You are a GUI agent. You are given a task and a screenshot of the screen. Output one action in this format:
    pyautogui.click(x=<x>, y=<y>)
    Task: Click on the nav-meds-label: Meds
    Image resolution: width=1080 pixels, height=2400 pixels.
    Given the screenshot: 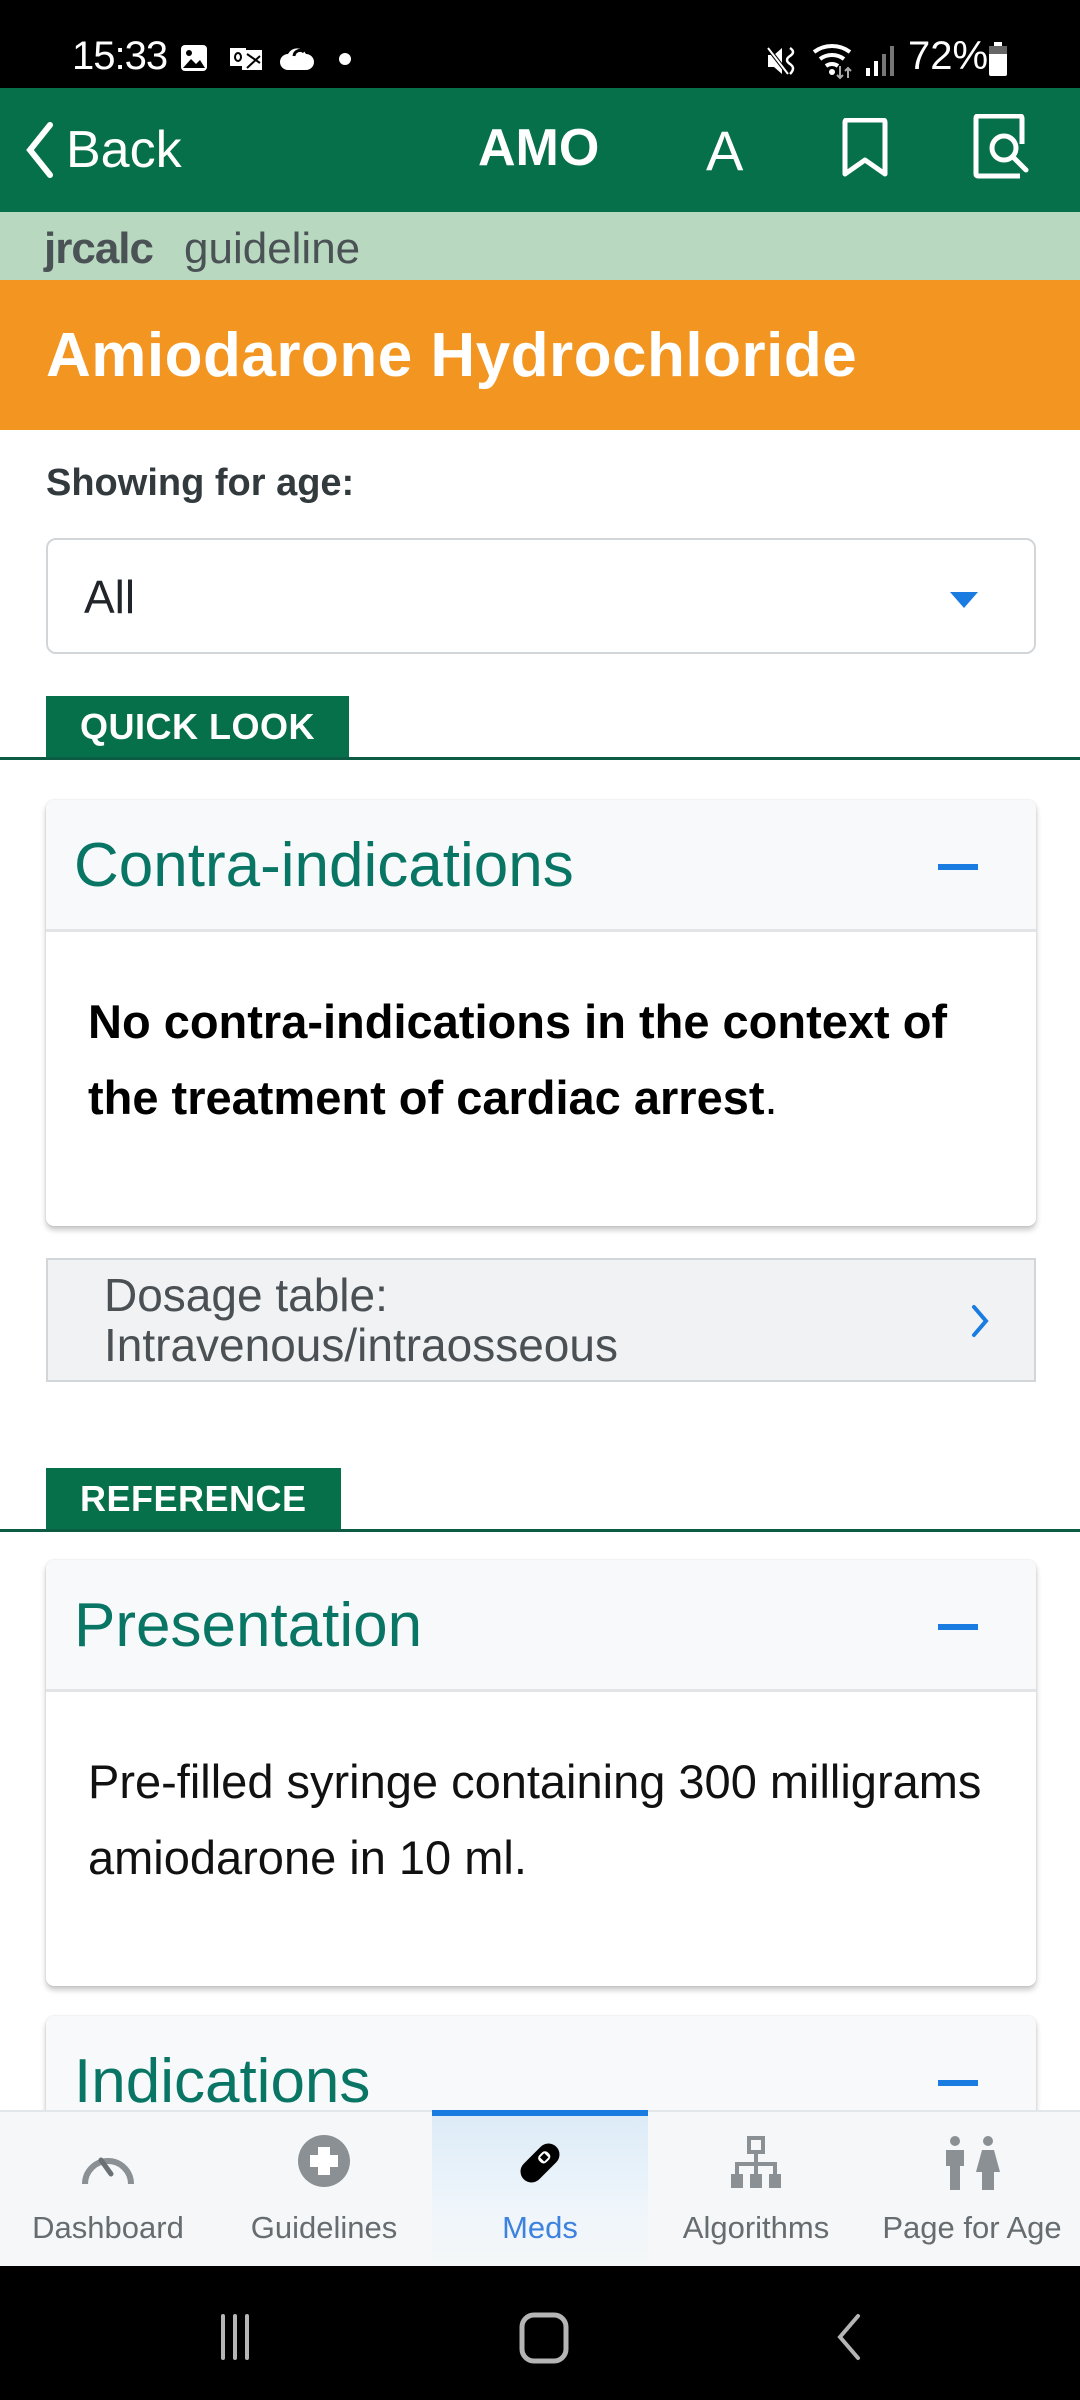 What is the action you would take?
    pyautogui.click(x=540, y=2227)
    